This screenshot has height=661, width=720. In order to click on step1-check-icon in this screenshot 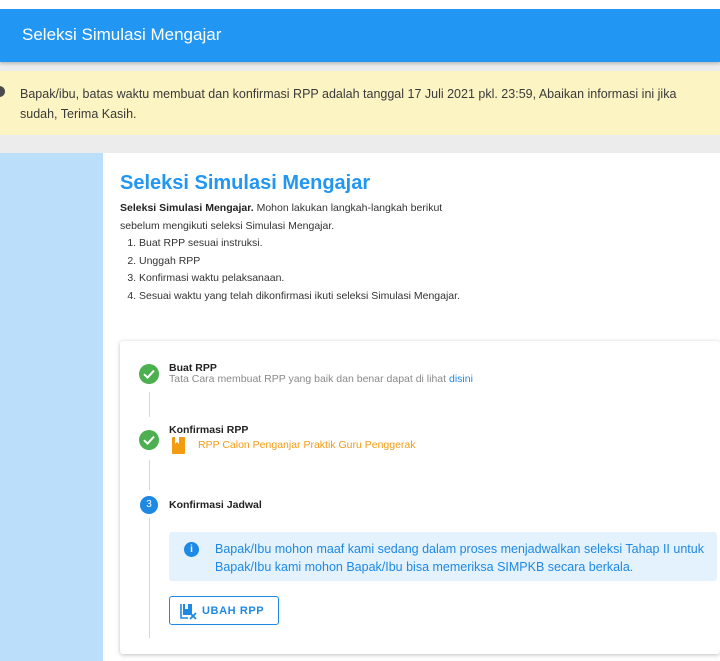, I will do `click(149, 374)`.